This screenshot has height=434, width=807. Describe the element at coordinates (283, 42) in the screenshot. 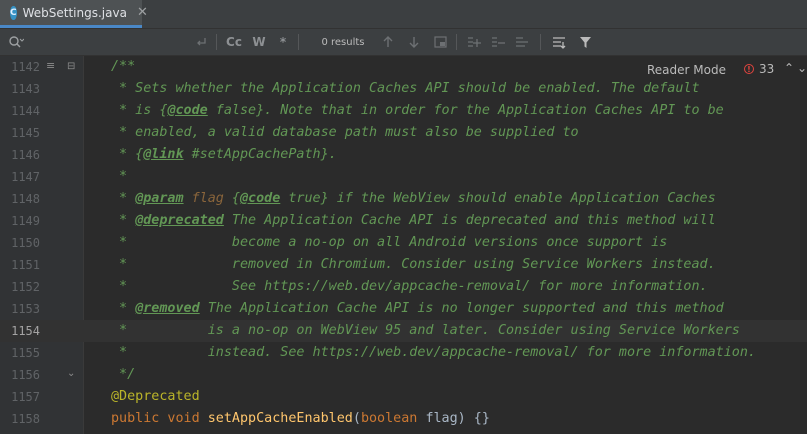

I see `regex-button: *` at that location.